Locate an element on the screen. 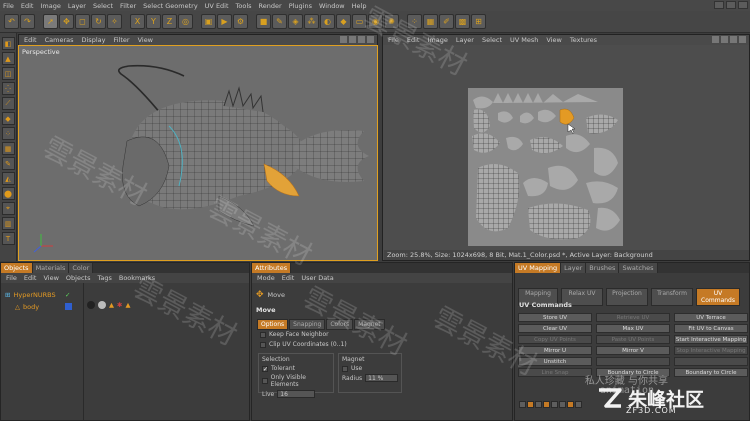  store-uv-button: Store UV is located at coordinates (555, 317).